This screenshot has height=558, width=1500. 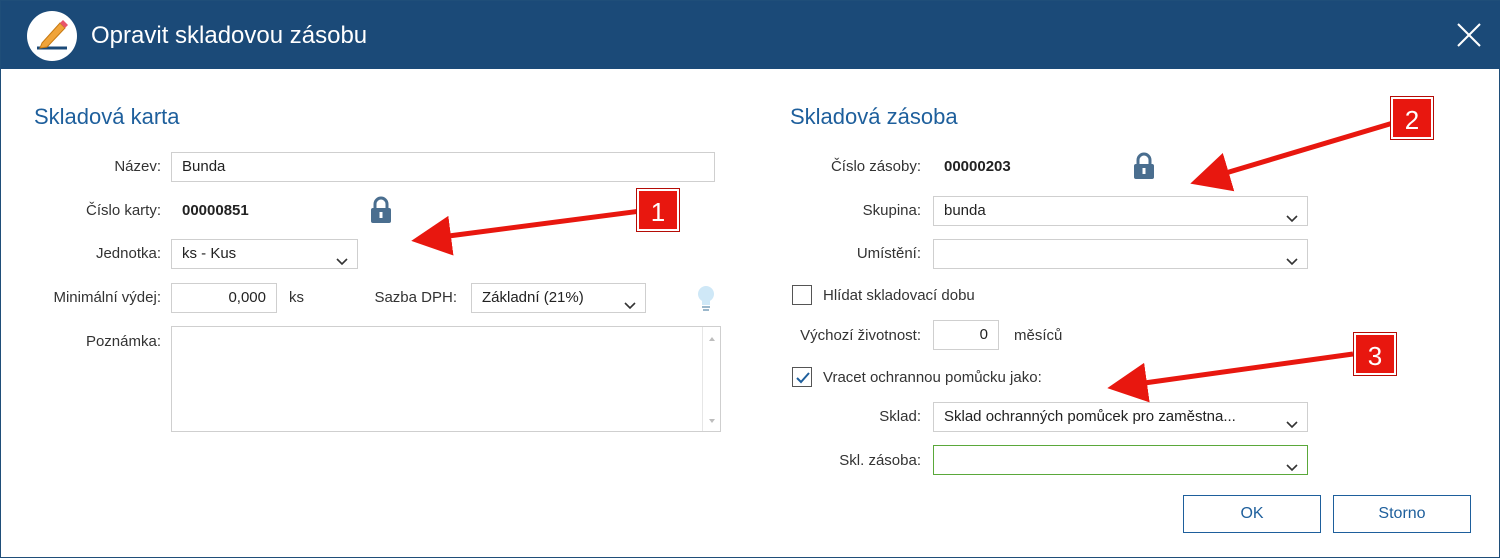 I want to click on annotation-badge-3: 3, so click(x=1375, y=354).